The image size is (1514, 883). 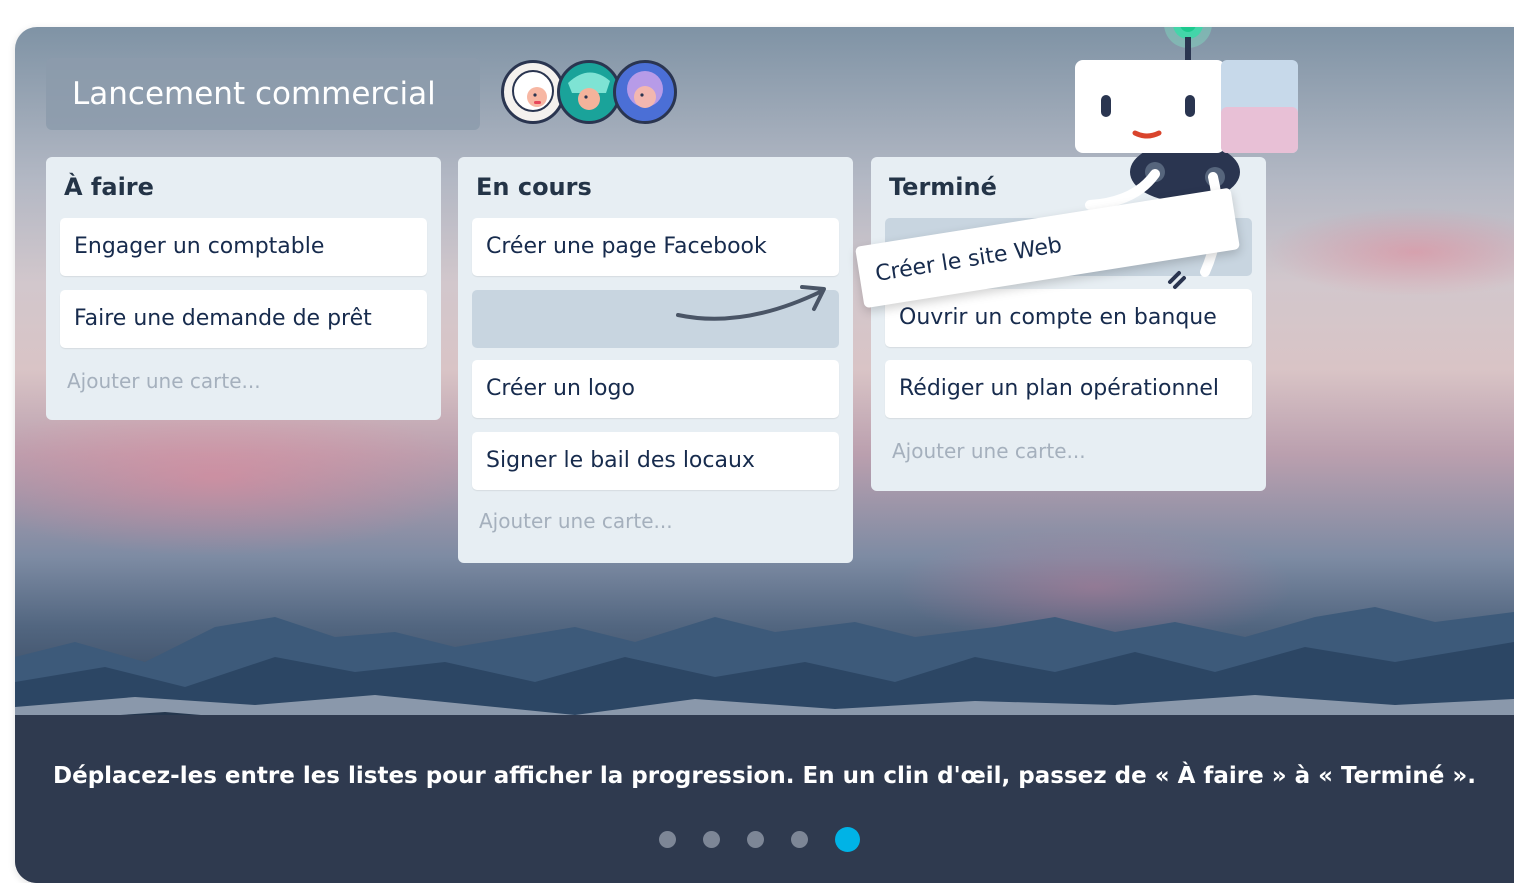 I want to click on sky-glow, so click(x=245, y=477).